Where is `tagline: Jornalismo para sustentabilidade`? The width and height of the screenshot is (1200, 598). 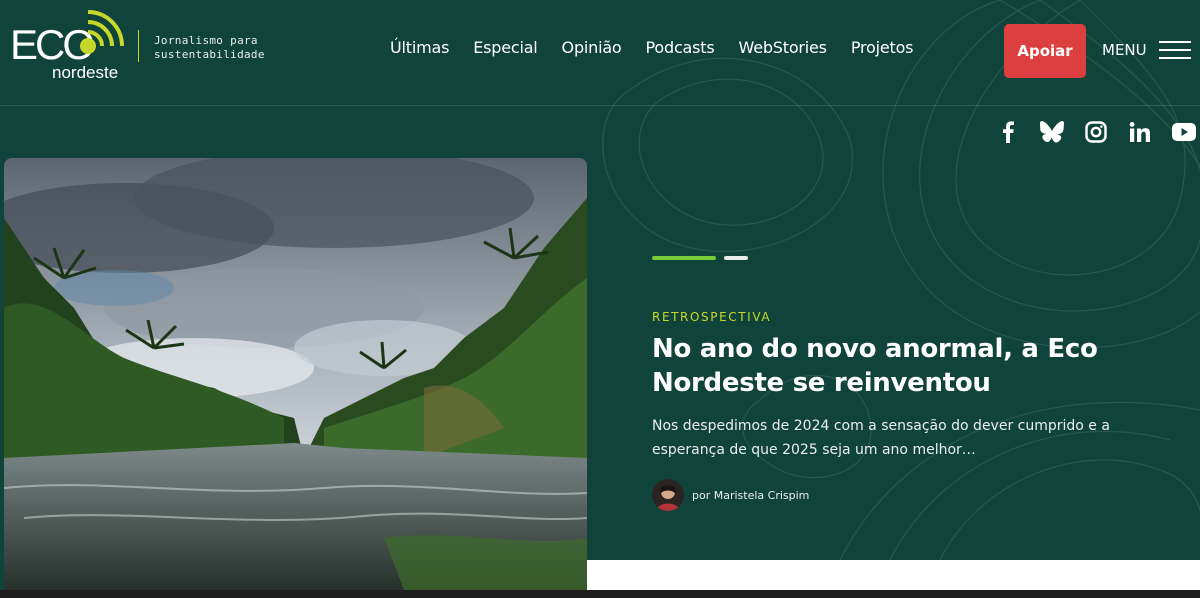 tagline: Jornalismo para sustentabilidade is located at coordinates (224, 48).